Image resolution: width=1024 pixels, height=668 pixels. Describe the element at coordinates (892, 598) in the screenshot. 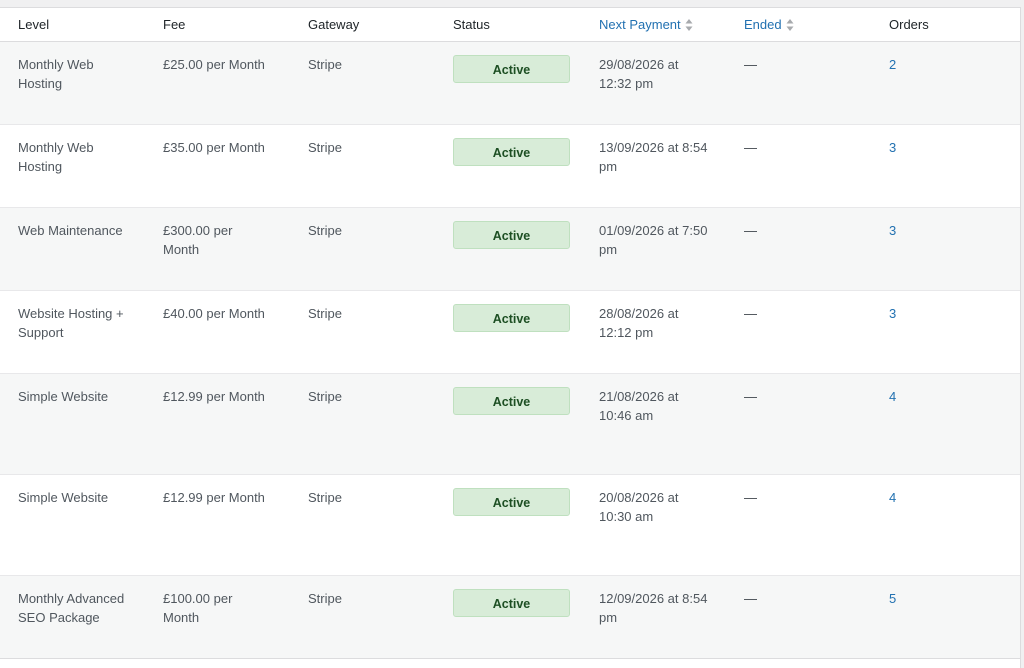

I see `orders-link: 5` at that location.